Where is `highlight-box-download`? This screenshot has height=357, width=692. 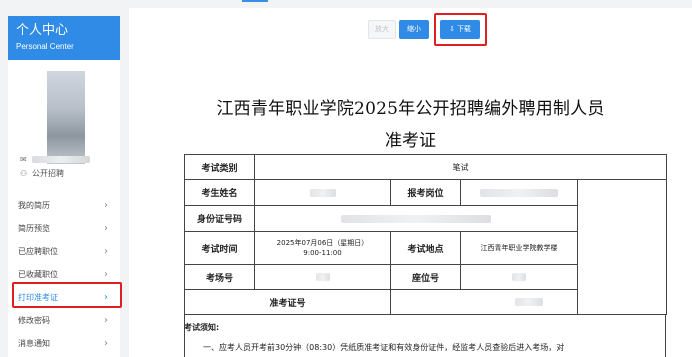
highlight-box-download is located at coordinates (460, 29).